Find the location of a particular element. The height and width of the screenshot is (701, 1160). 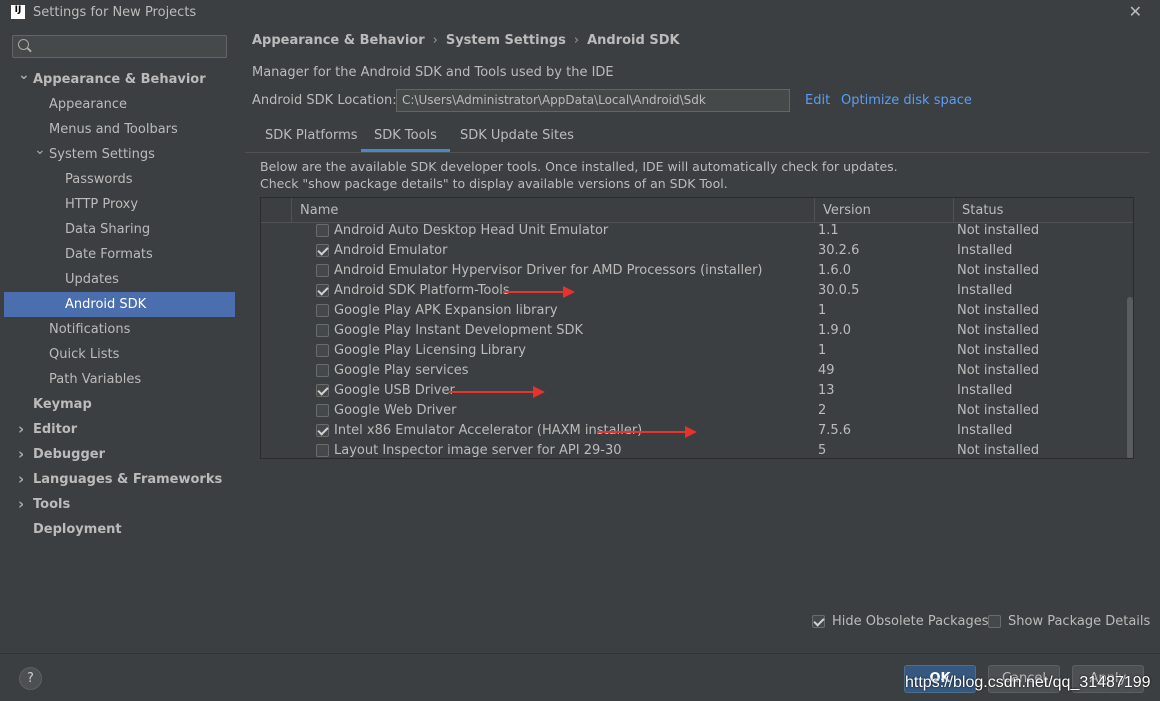

hide-obsolete-label: Hide Obsolete Packages is located at coordinates (910, 621).